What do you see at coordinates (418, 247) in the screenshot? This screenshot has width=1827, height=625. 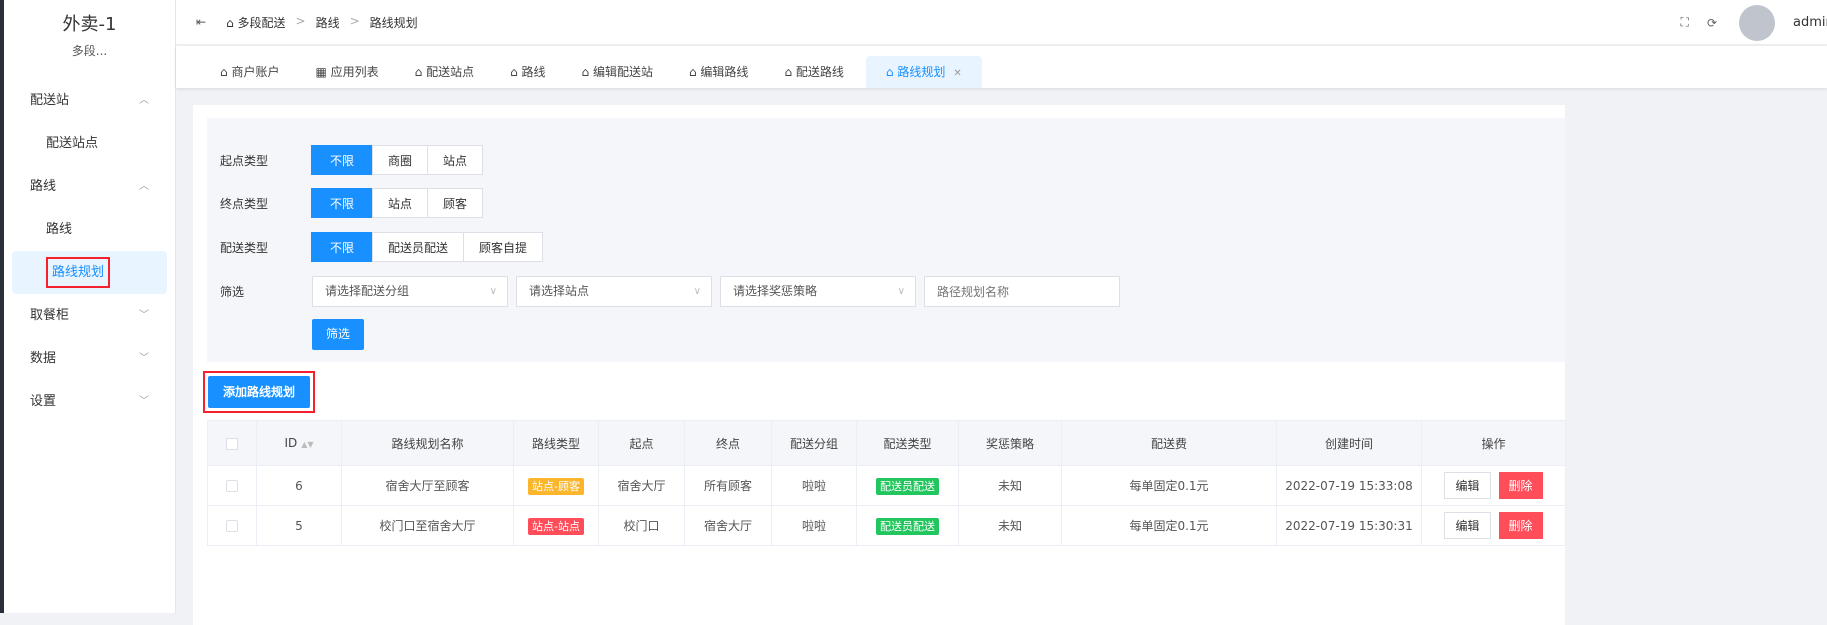 I see `segment-option: 配送员配送` at bounding box center [418, 247].